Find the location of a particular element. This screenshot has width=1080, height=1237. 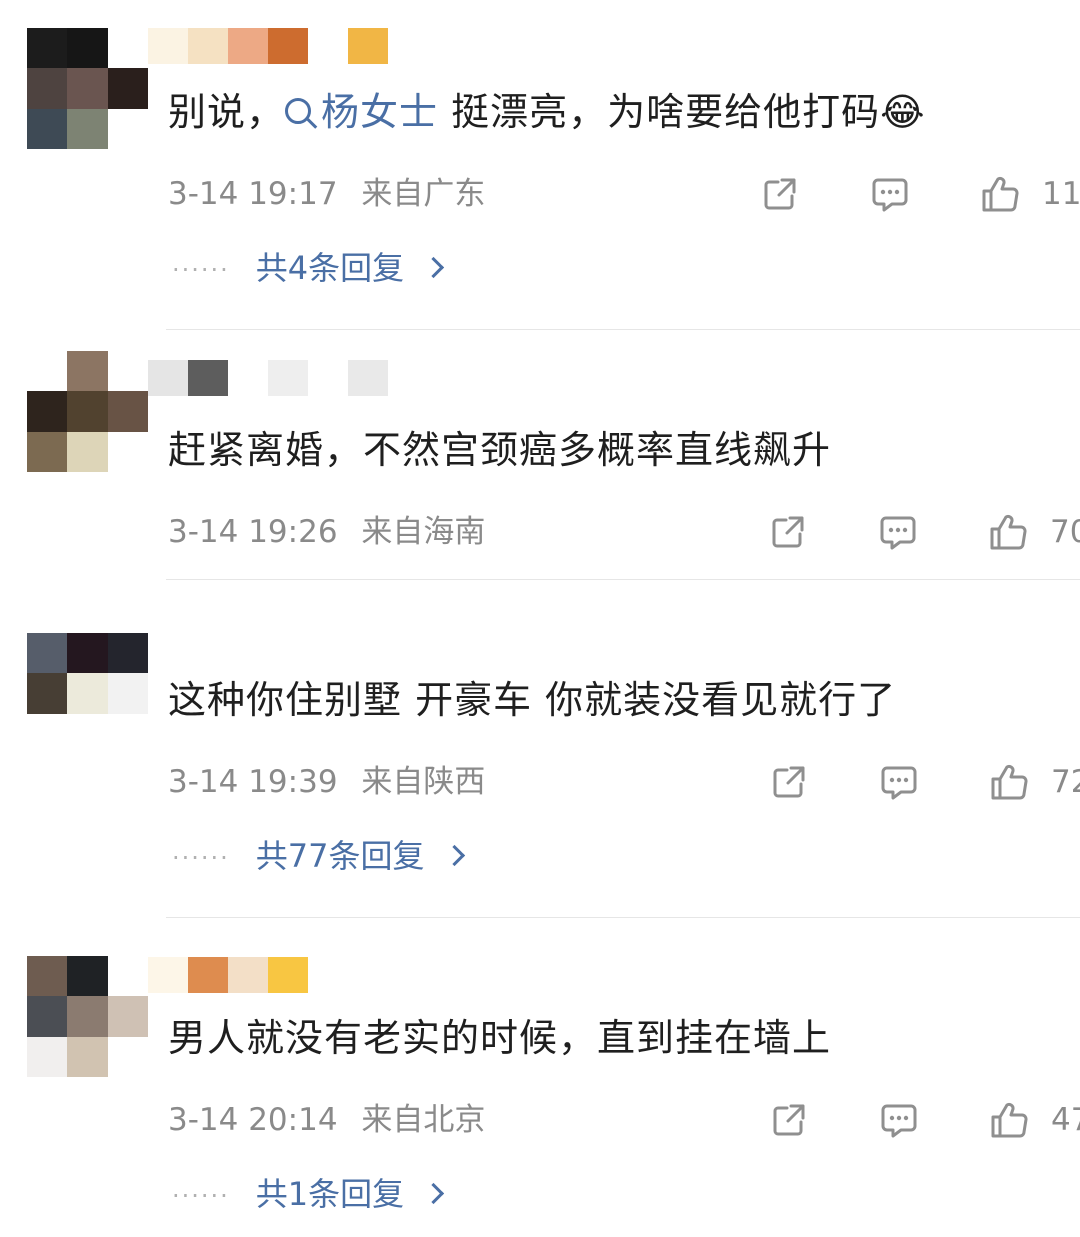

comment-date: 3-14 20:14 is located at coordinates (253, 1120).